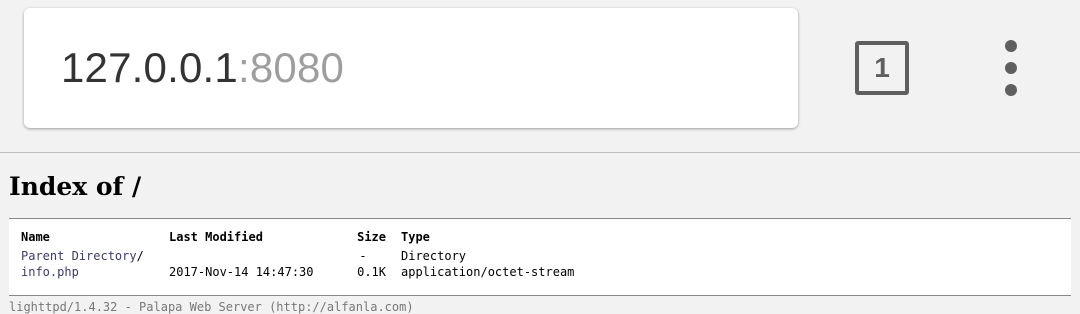  Describe the element at coordinates (434, 256) in the screenshot. I see `type-cell: Directory` at that location.